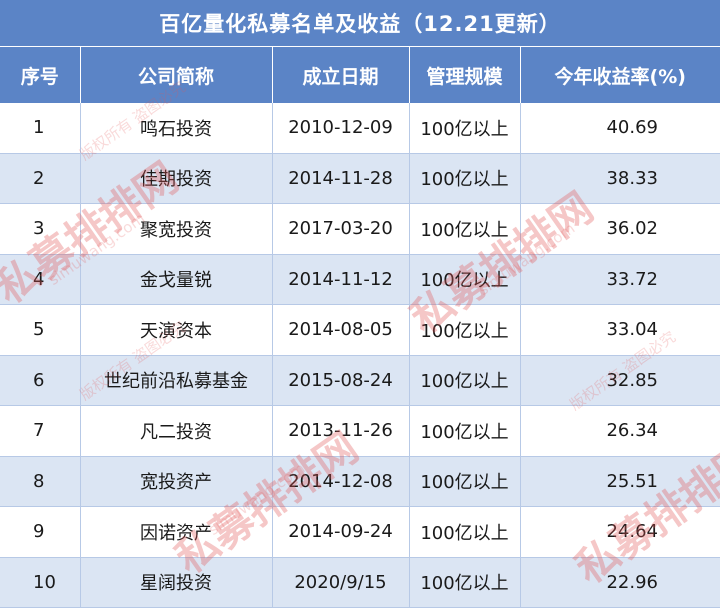  What do you see at coordinates (176, 532) in the screenshot?
I see `cell-company: 因诺资产` at bounding box center [176, 532].